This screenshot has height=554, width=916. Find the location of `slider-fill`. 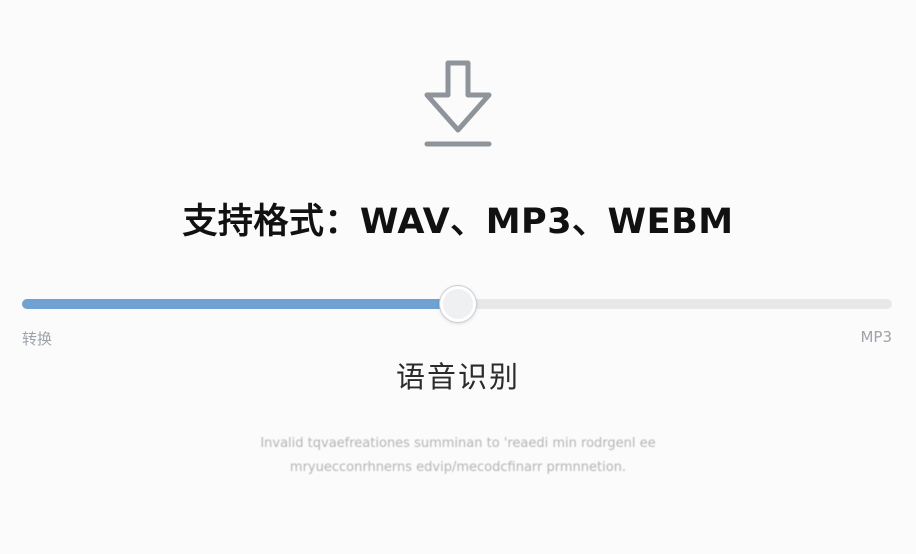

slider-fill is located at coordinates (239, 304).